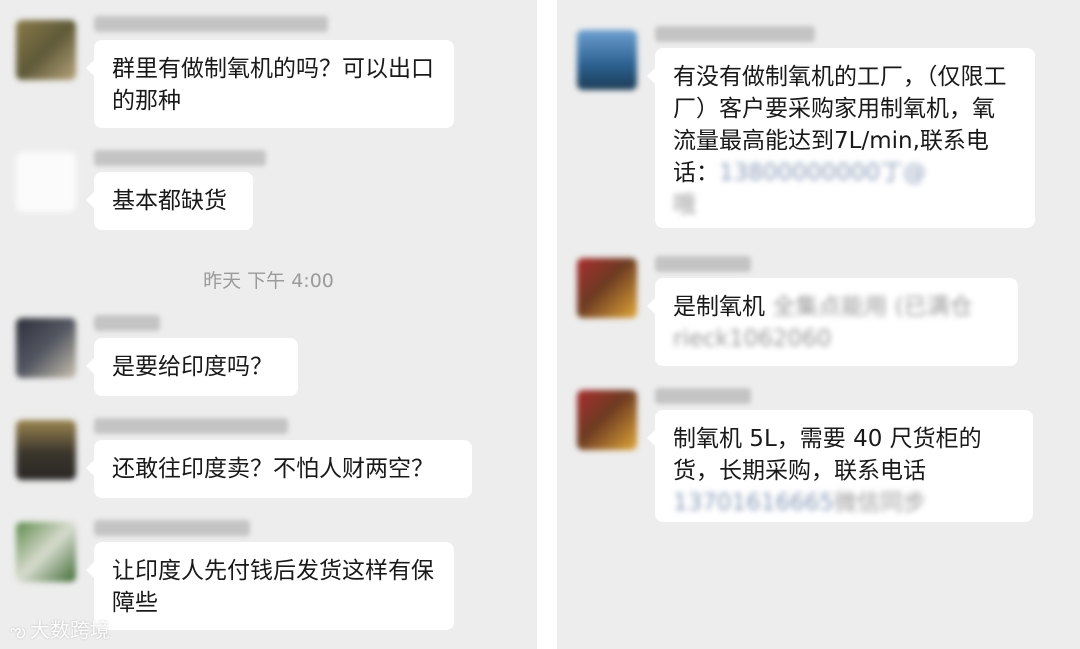  Describe the element at coordinates (827, 455) in the screenshot. I see `message-text: 制氧机 5L，需要 40 尺货柜的货，长期采购，联系电话` at that location.